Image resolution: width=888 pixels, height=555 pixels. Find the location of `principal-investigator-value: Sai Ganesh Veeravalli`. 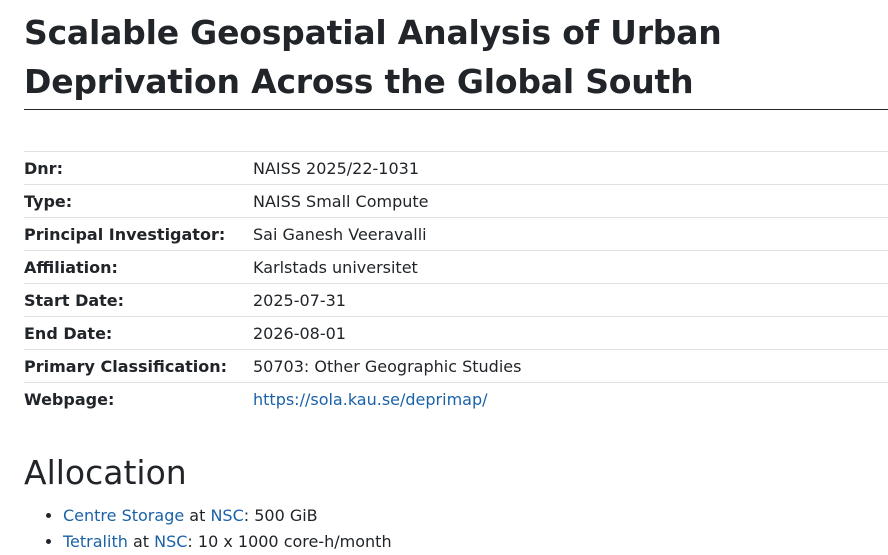

principal-investigator-value: Sai Ganesh Veeravalli is located at coordinates (340, 234).